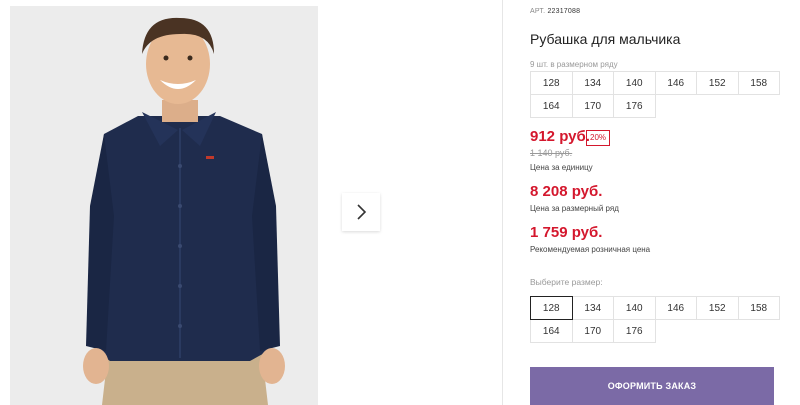 The height and width of the screenshot is (405, 800). Describe the element at coordinates (758, 308) in the screenshot. I see `size-option: 158` at that location.